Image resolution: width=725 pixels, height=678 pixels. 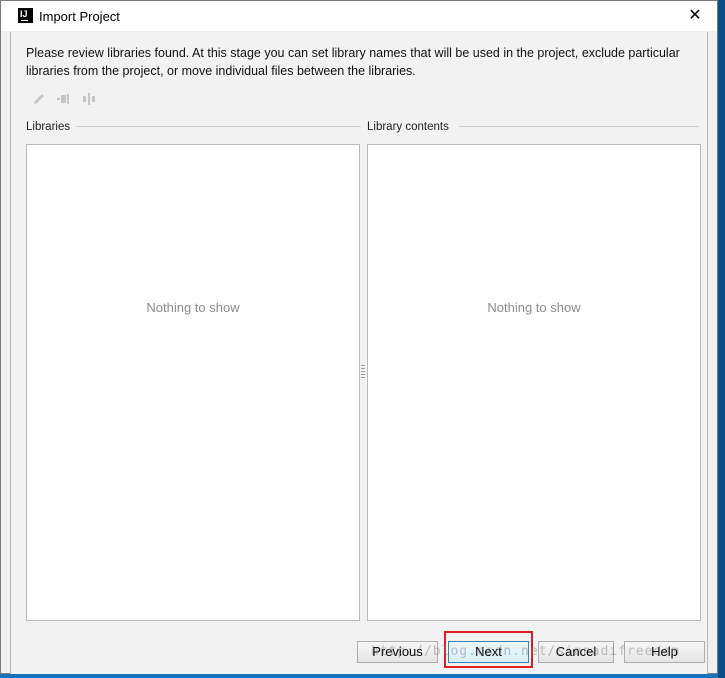 I want to click on desktop-background, so click(x=721, y=339).